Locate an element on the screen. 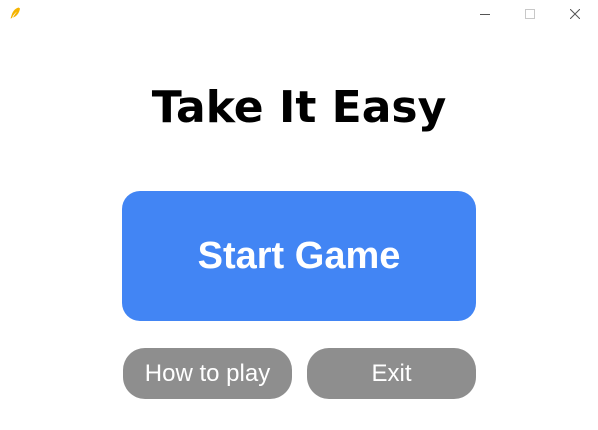 The height and width of the screenshot is (430, 598). title-bar is located at coordinates (299, 15).